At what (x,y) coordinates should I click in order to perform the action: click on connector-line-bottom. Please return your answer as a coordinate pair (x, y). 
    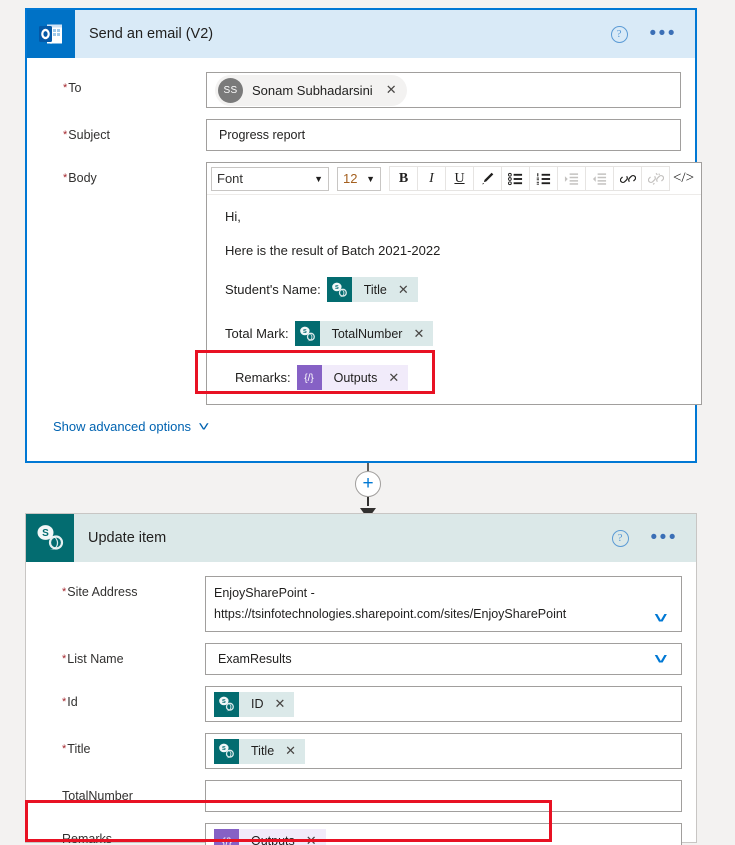
    Looking at the image, I should click on (368, 501).